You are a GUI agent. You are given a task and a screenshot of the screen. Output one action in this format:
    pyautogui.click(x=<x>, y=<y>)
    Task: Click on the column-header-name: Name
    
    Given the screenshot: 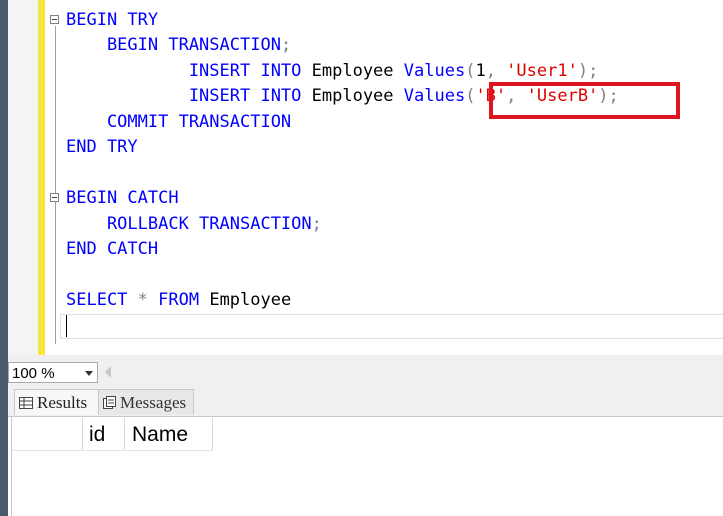 What is the action you would take?
    pyautogui.click(x=169, y=434)
    